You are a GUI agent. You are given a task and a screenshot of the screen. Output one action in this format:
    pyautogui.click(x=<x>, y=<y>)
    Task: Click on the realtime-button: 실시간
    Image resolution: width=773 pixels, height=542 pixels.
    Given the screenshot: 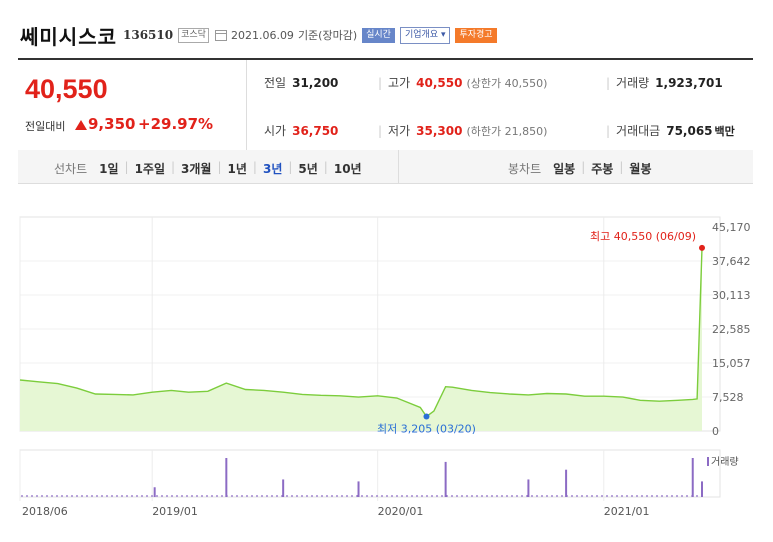 What is the action you would take?
    pyautogui.click(x=378, y=35)
    